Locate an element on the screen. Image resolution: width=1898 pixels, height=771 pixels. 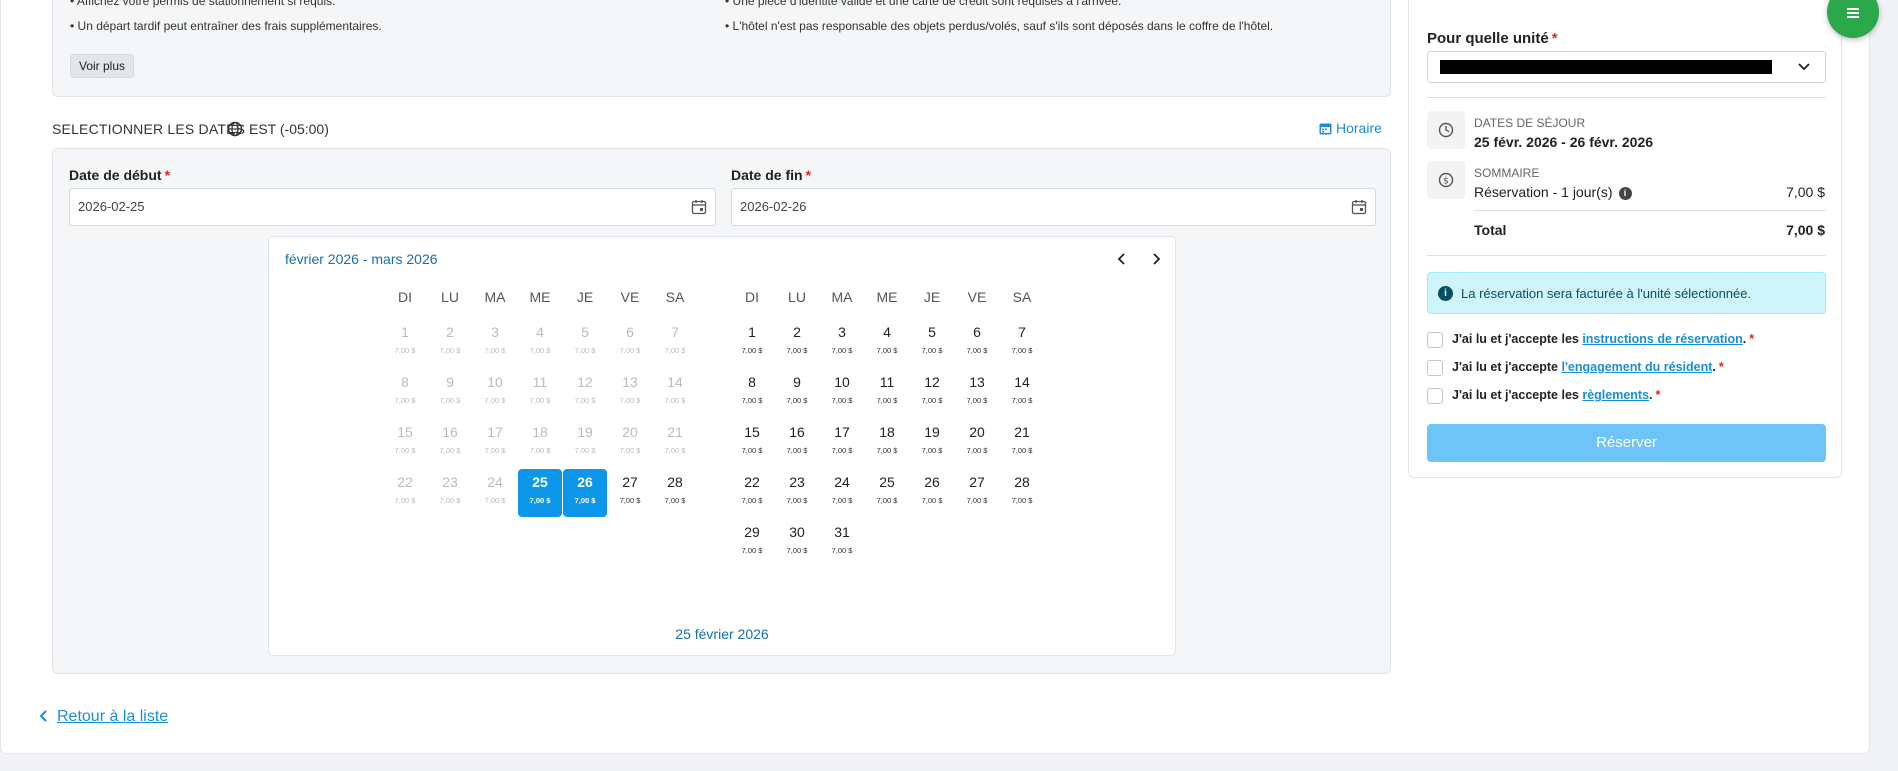
accept-engagement-checkbox is located at coordinates (1435, 368).